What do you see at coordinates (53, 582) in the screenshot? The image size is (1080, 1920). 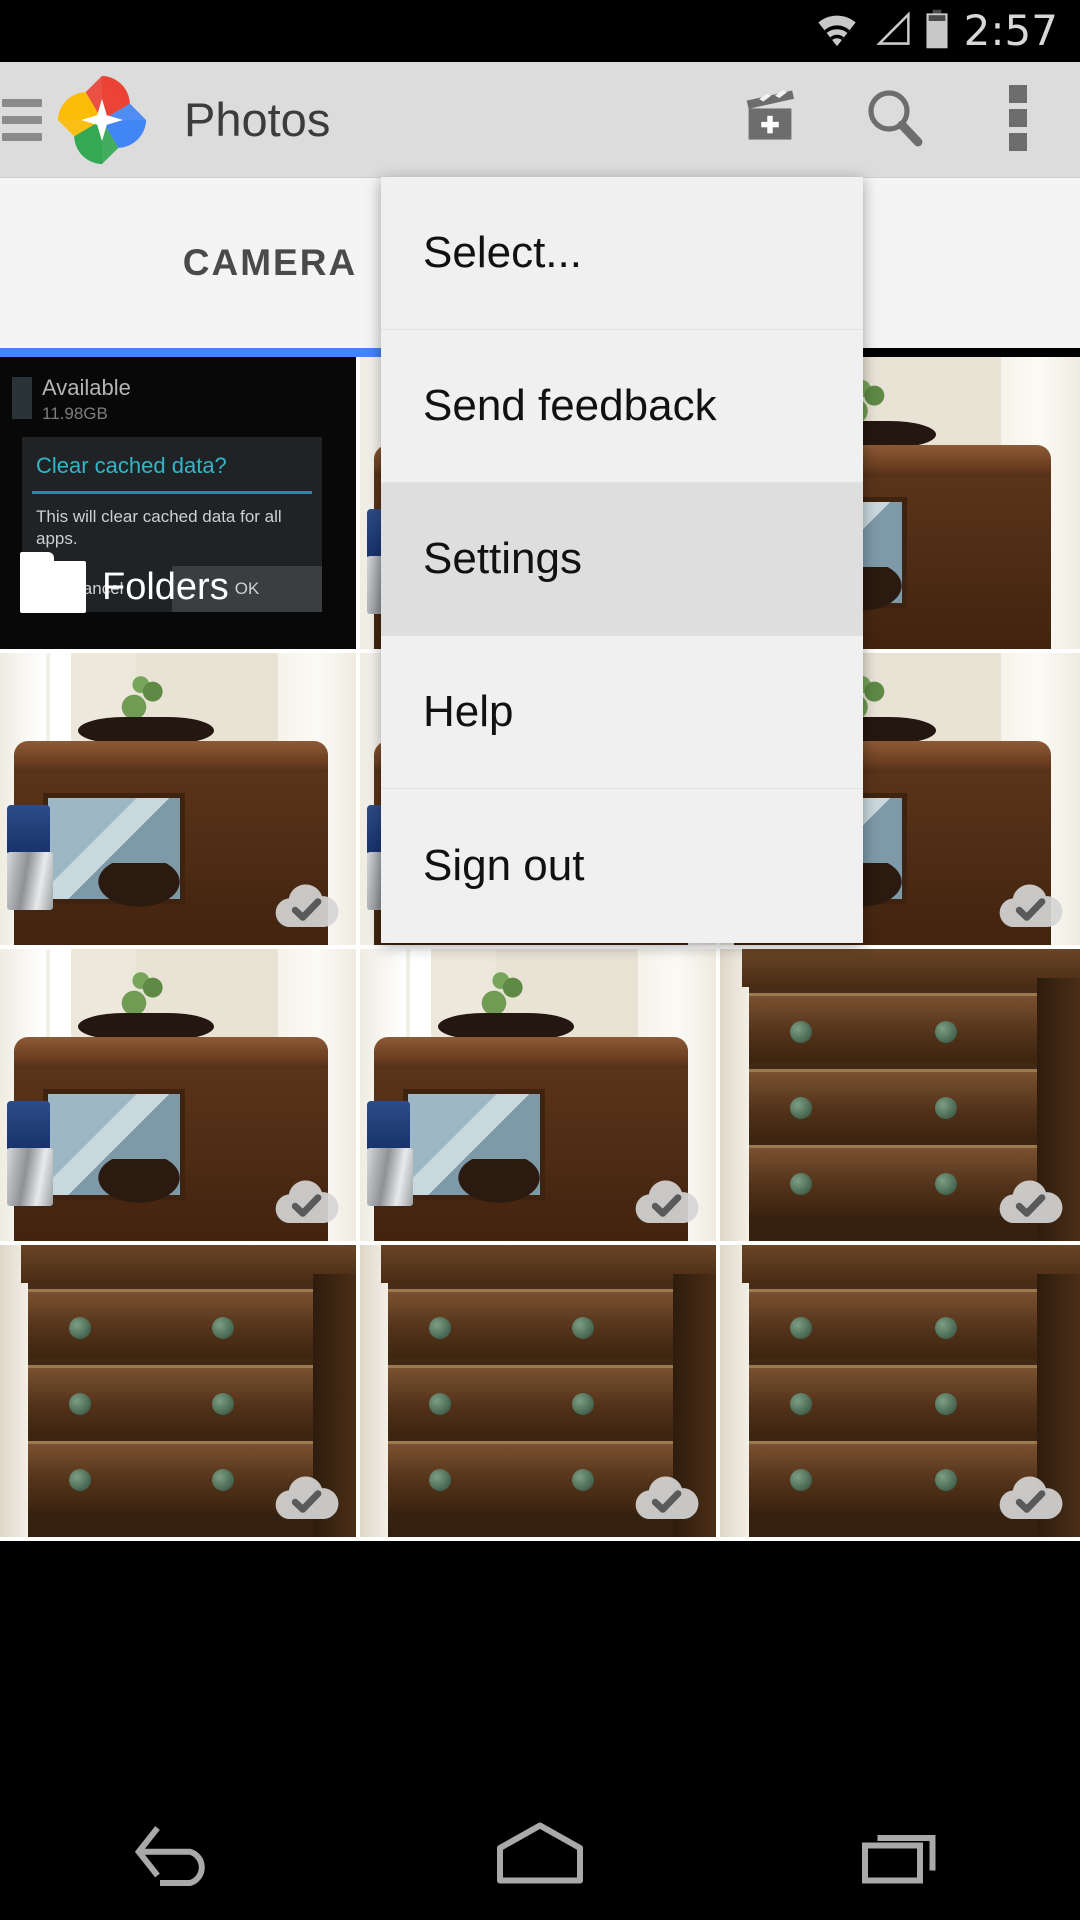 I see `folder-icon` at bounding box center [53, 582].